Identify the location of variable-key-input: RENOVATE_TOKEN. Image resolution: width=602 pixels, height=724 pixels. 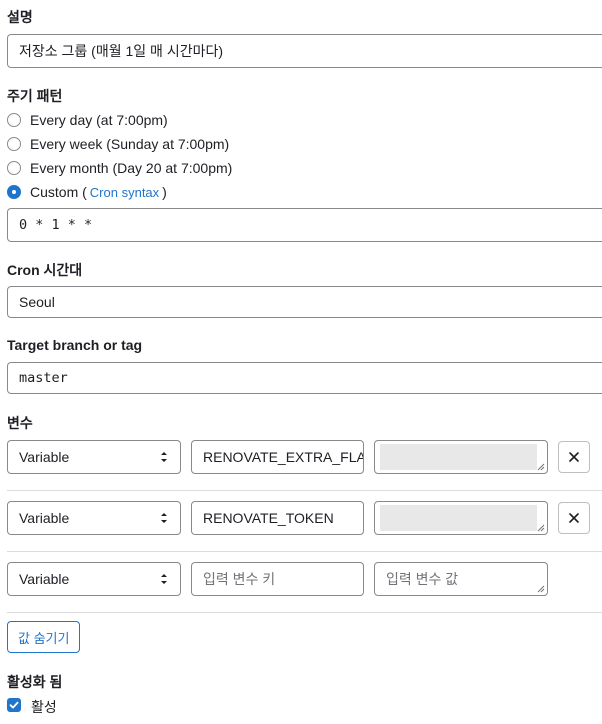
(277, 518).